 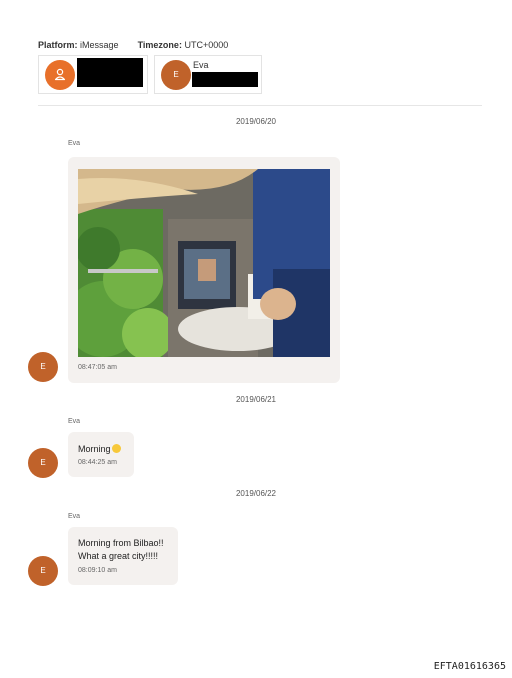 What do you see at coordinates (225, 79) in the screenshot?
I see `redacted-contact` at bounding box center [225, 79].